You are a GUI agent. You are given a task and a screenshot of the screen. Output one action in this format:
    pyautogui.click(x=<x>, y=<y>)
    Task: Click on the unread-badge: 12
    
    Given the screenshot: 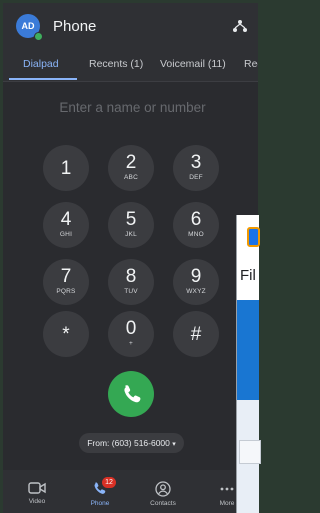 What is the action you would take?
    pyautogui.click(x=109, y=482)
    